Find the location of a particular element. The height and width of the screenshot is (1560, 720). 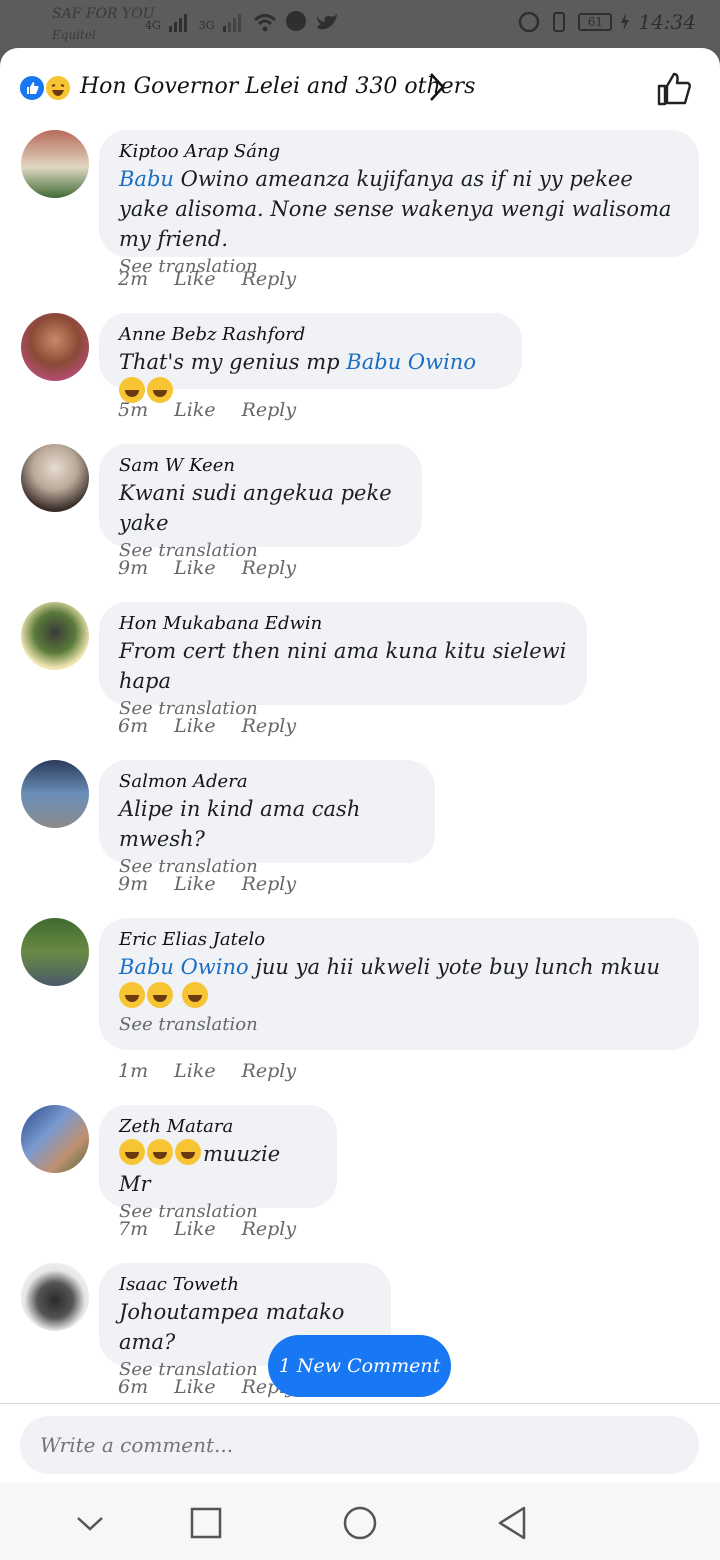

charging-icon is located at coordinates (625, 22).